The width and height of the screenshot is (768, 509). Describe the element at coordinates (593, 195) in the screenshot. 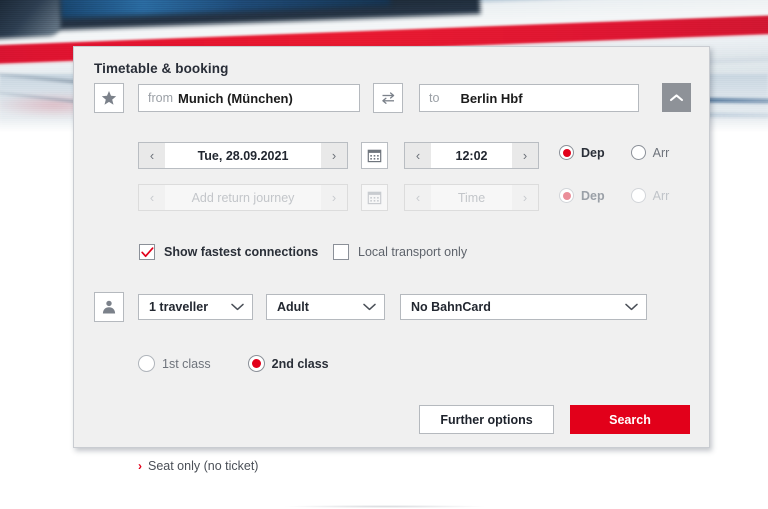

I see `return-dep-label: Dep` at that location.